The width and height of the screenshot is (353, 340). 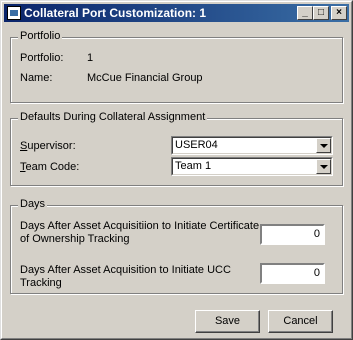 What do you see at coordinates (300, 321) in the screenshot?
I see `cancel-button: Cancel` at bounding box center [300, 321].